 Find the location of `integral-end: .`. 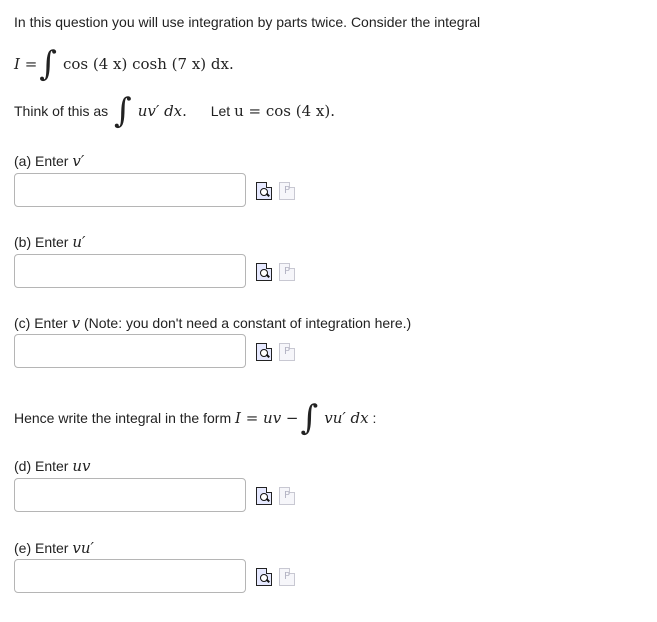

integral-end: . is located at coordinates (231, 64).